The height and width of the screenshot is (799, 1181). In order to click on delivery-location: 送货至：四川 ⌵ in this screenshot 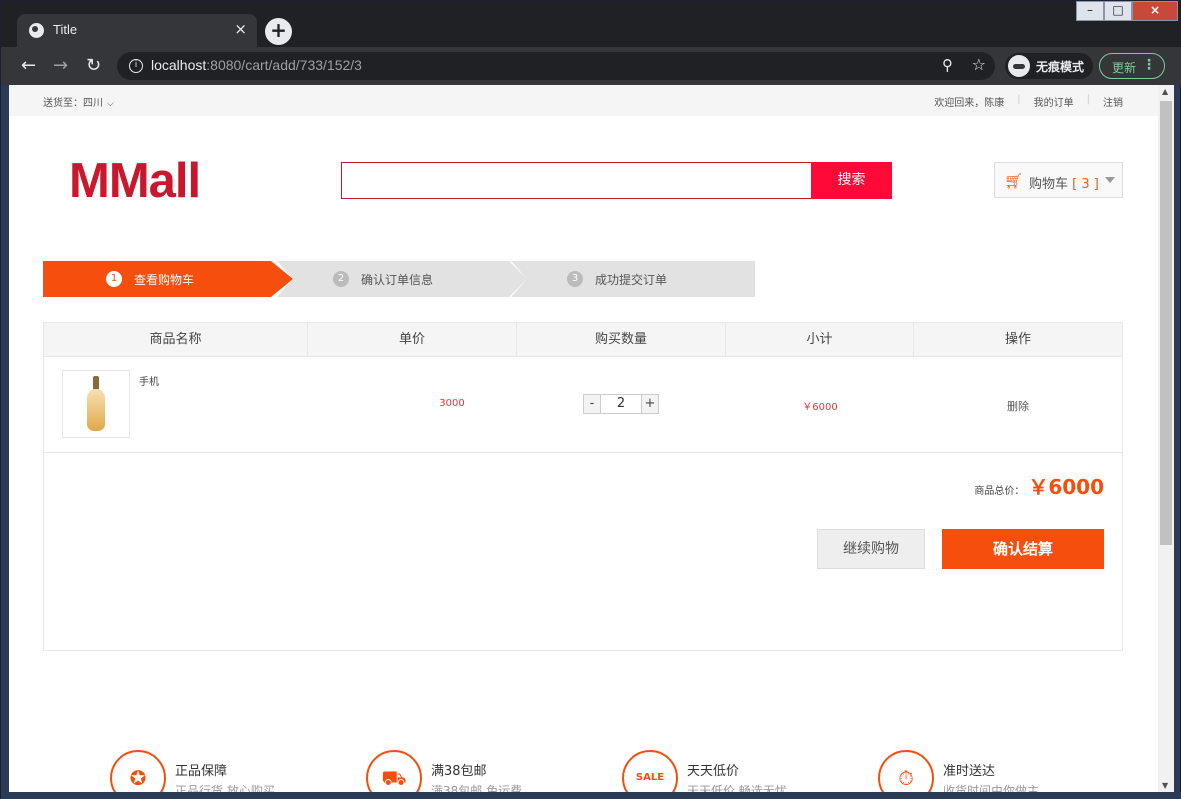, I will do `click(78, 101)`.